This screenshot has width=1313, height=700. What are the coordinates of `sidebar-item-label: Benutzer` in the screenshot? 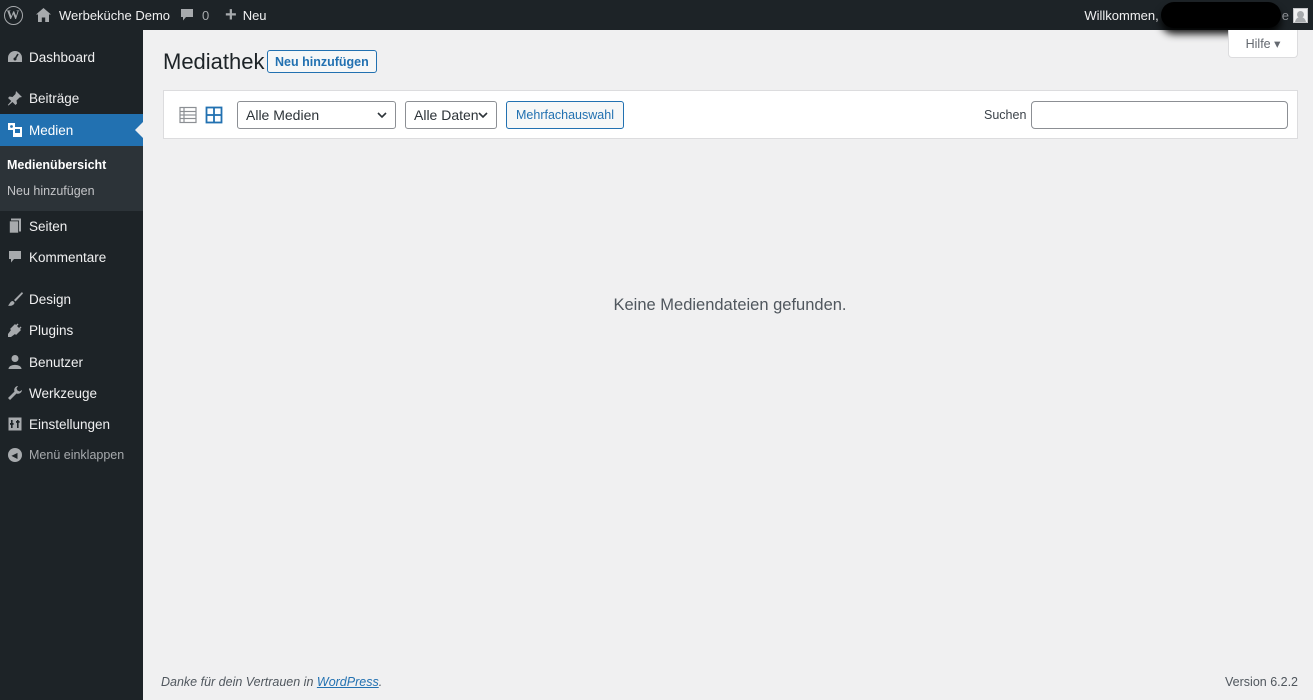 It's located at (56, 362).